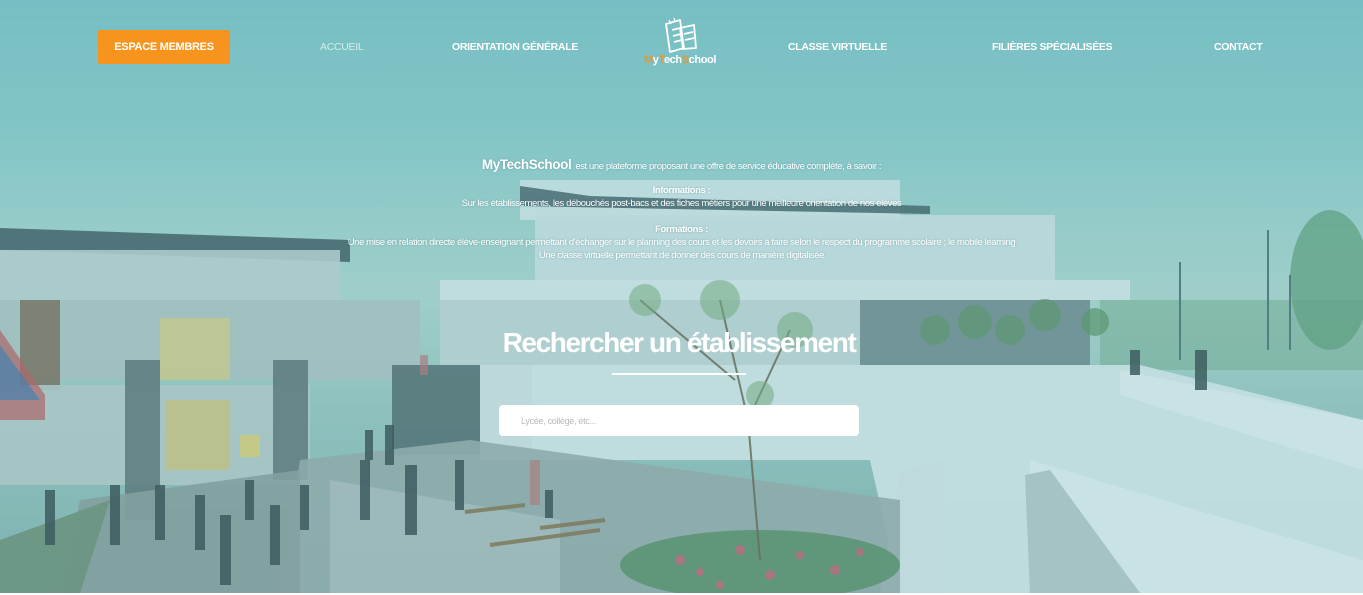  Describe the element at coordinates (681, 35) in the screenshot. I see `books-icon` at that location.